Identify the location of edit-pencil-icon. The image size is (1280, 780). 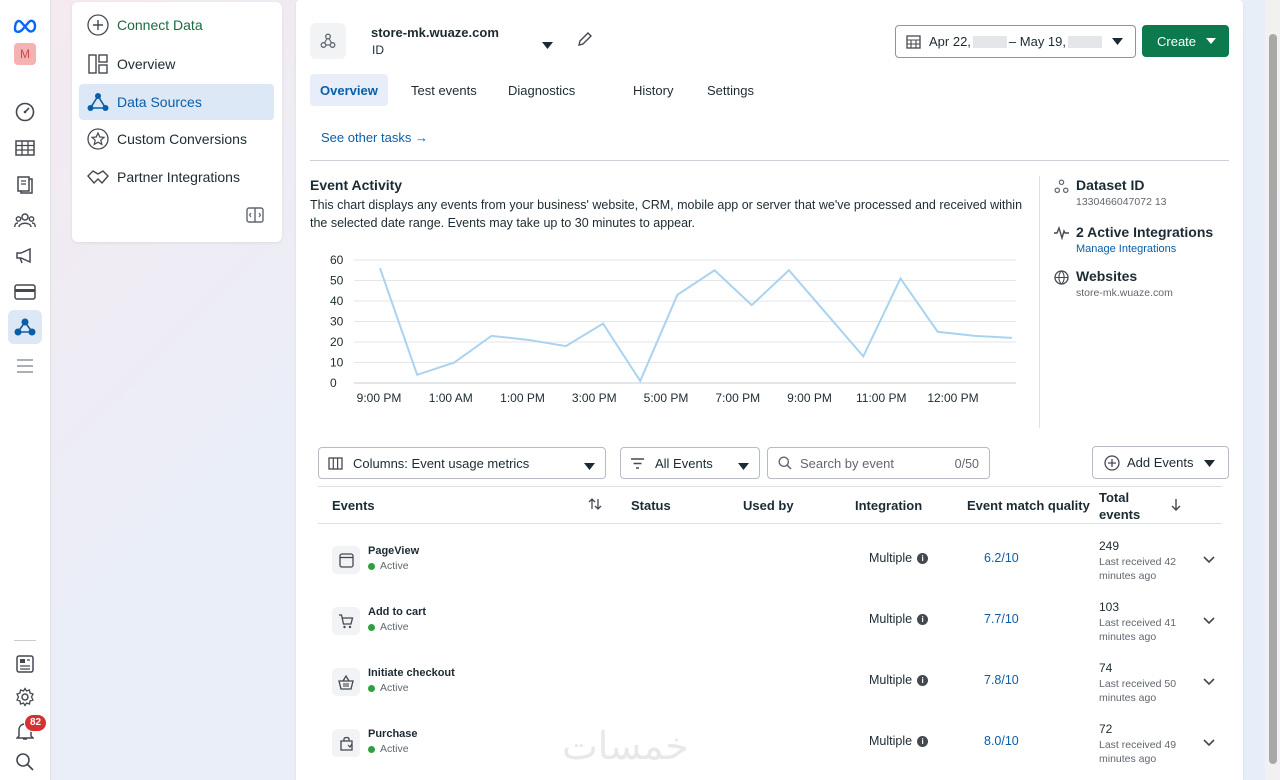
(585, 41).